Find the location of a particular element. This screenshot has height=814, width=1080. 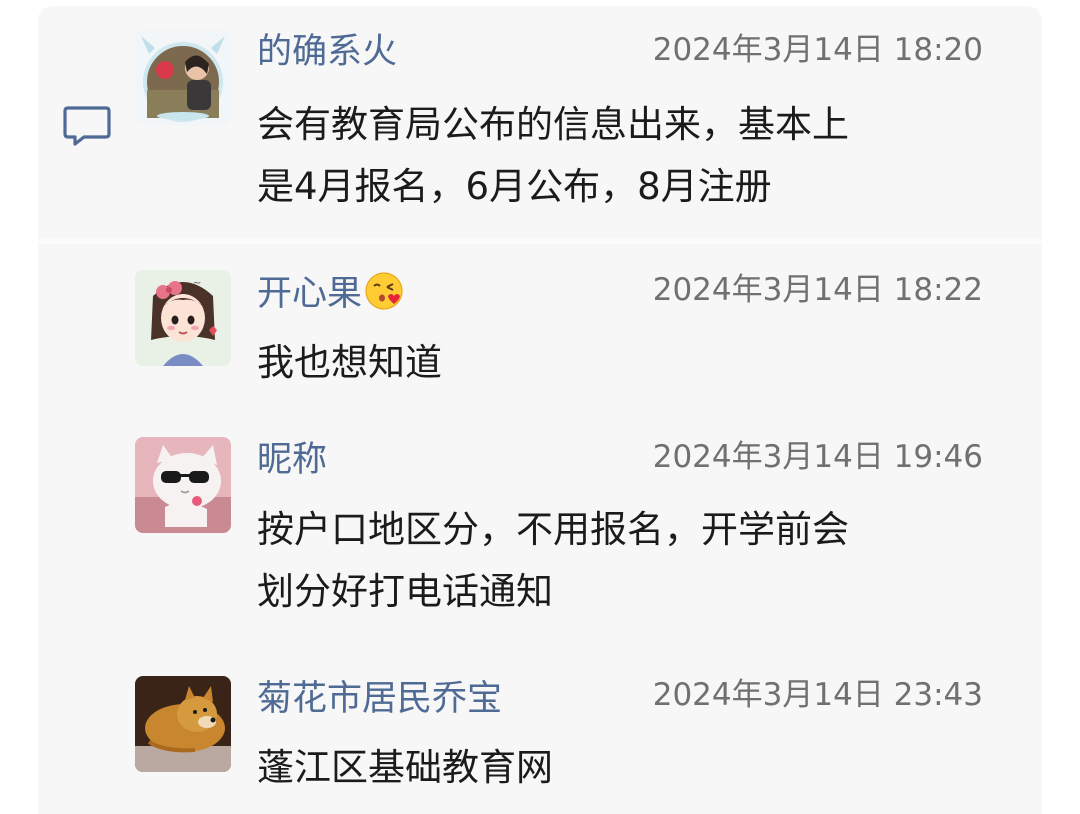

comment-text: 我也想知道 is located at coordinates (622, 363).